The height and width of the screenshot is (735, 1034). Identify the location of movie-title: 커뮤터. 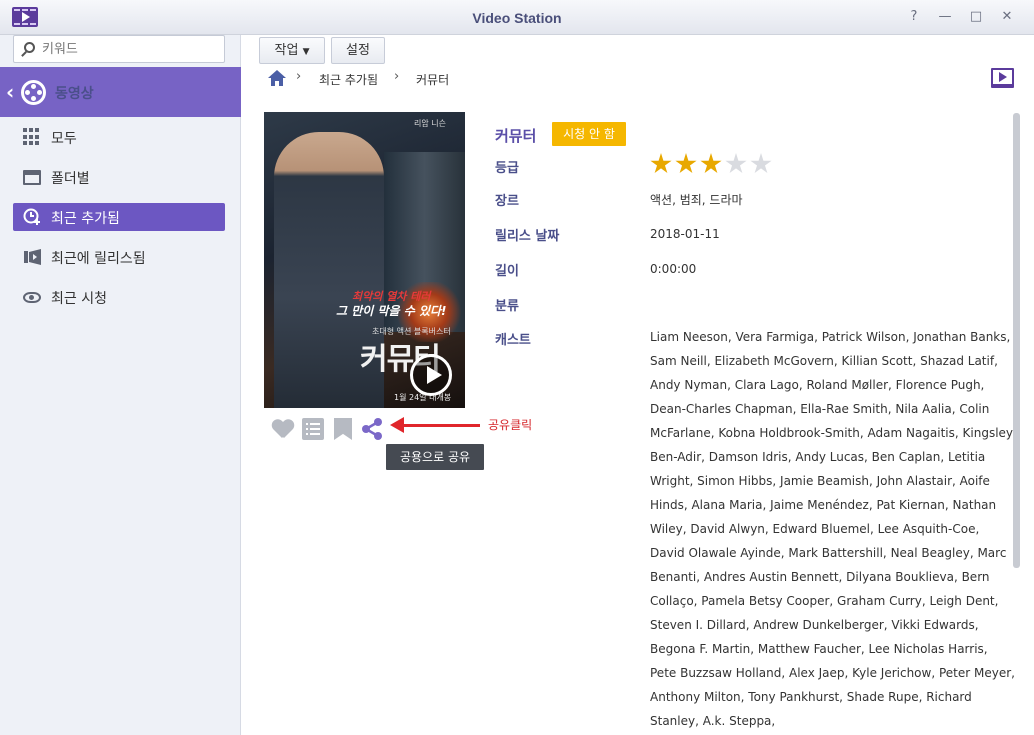
(516, 136).